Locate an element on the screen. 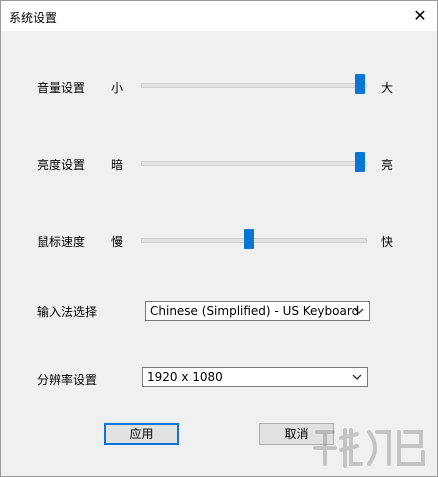 This screenshot has height=477, width=438. brightness-min-label: 暗 is located at coordinates (117, 165).